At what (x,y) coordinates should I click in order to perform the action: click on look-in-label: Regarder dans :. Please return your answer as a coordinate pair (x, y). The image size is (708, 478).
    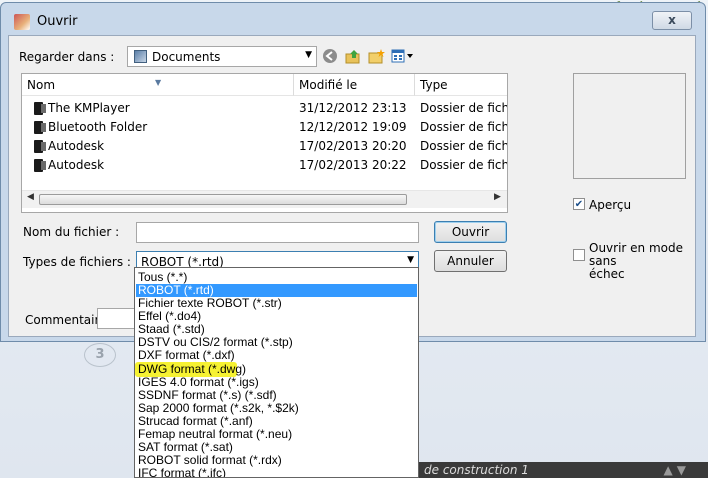
    Looking at the image, I should click on (67, 57).